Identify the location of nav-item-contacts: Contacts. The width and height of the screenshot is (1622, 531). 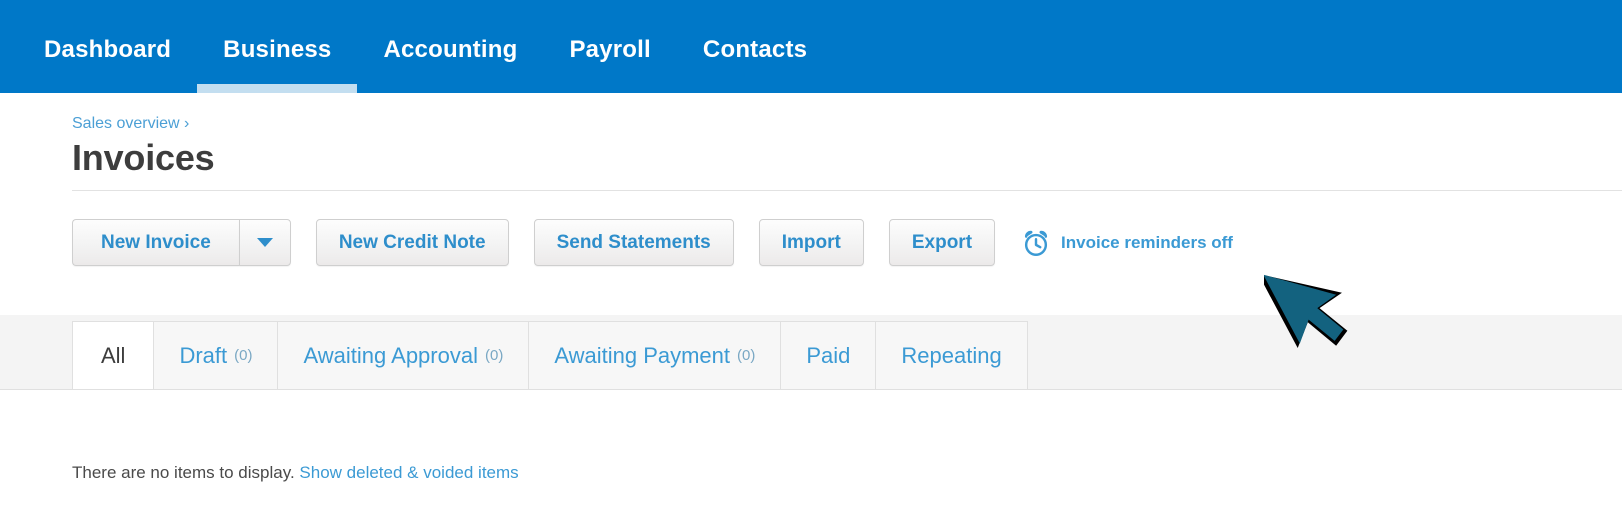
(755, 46).